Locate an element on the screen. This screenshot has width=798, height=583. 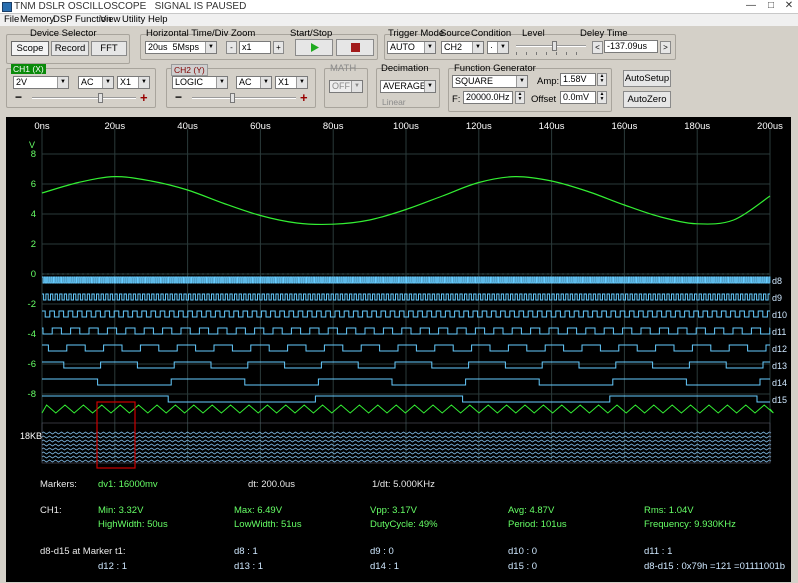
digital-d11: d11 : 1 is located at coordinates (658, 551).